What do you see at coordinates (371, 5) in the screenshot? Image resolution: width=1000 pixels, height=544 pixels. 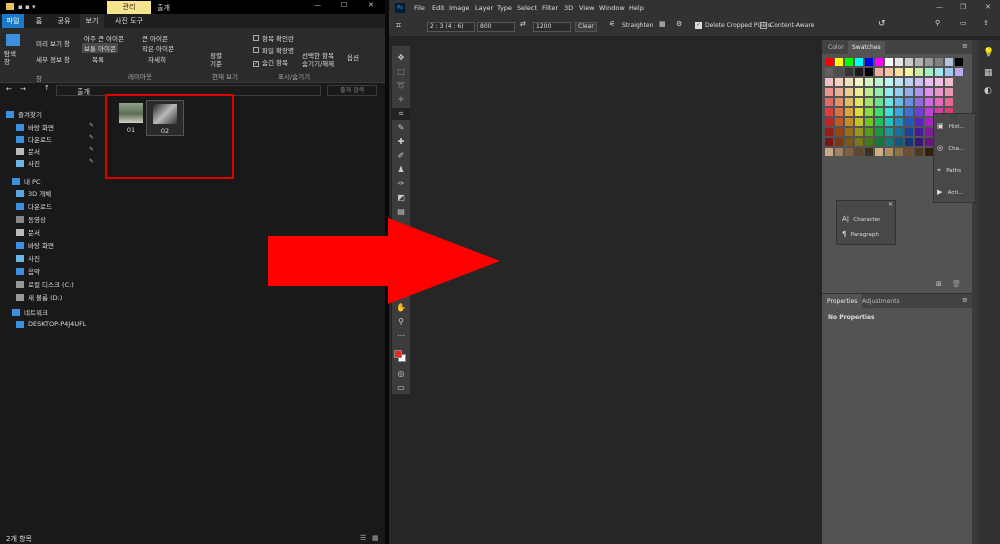 I see `close-icon: ✕` at bounding box center [371, 5].